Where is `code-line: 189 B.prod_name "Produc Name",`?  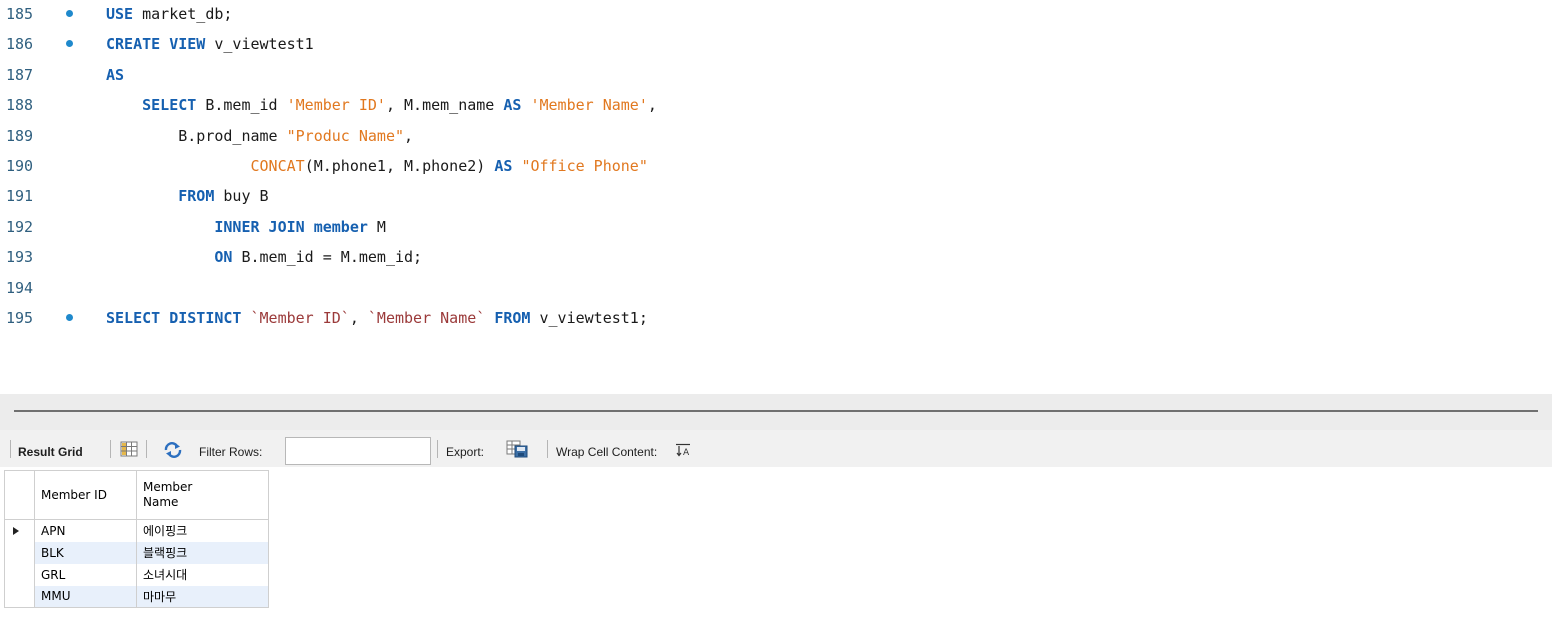 code-line: 189 B.prod_name "Produc Name", is located at coordinates (776, 137).